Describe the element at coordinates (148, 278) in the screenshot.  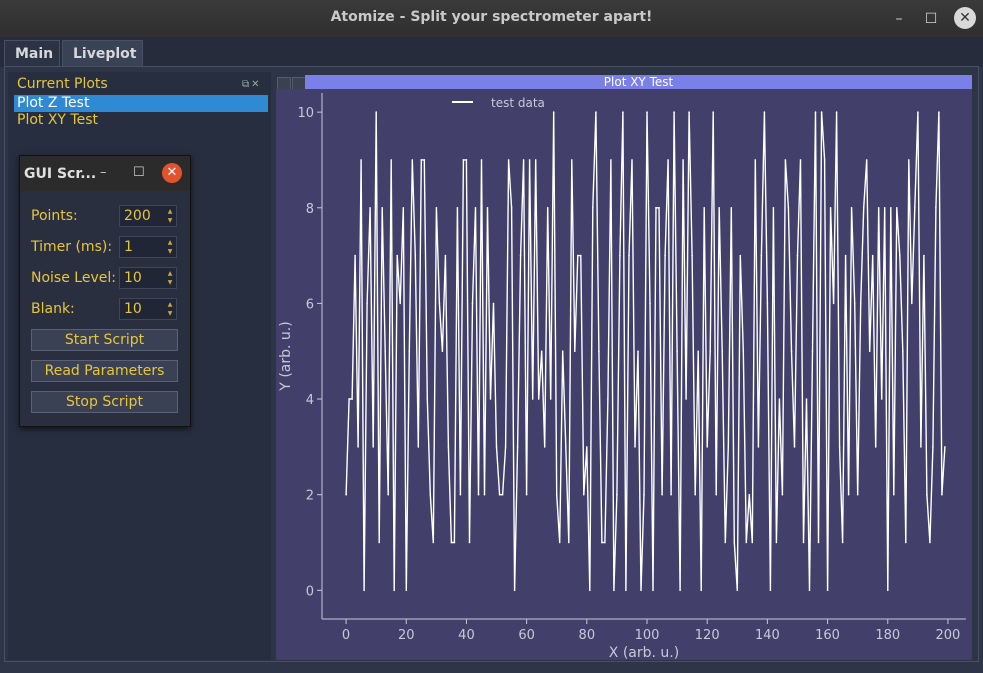
I see `noise-level-spinbox: 10 ▲ ▼` at that location.